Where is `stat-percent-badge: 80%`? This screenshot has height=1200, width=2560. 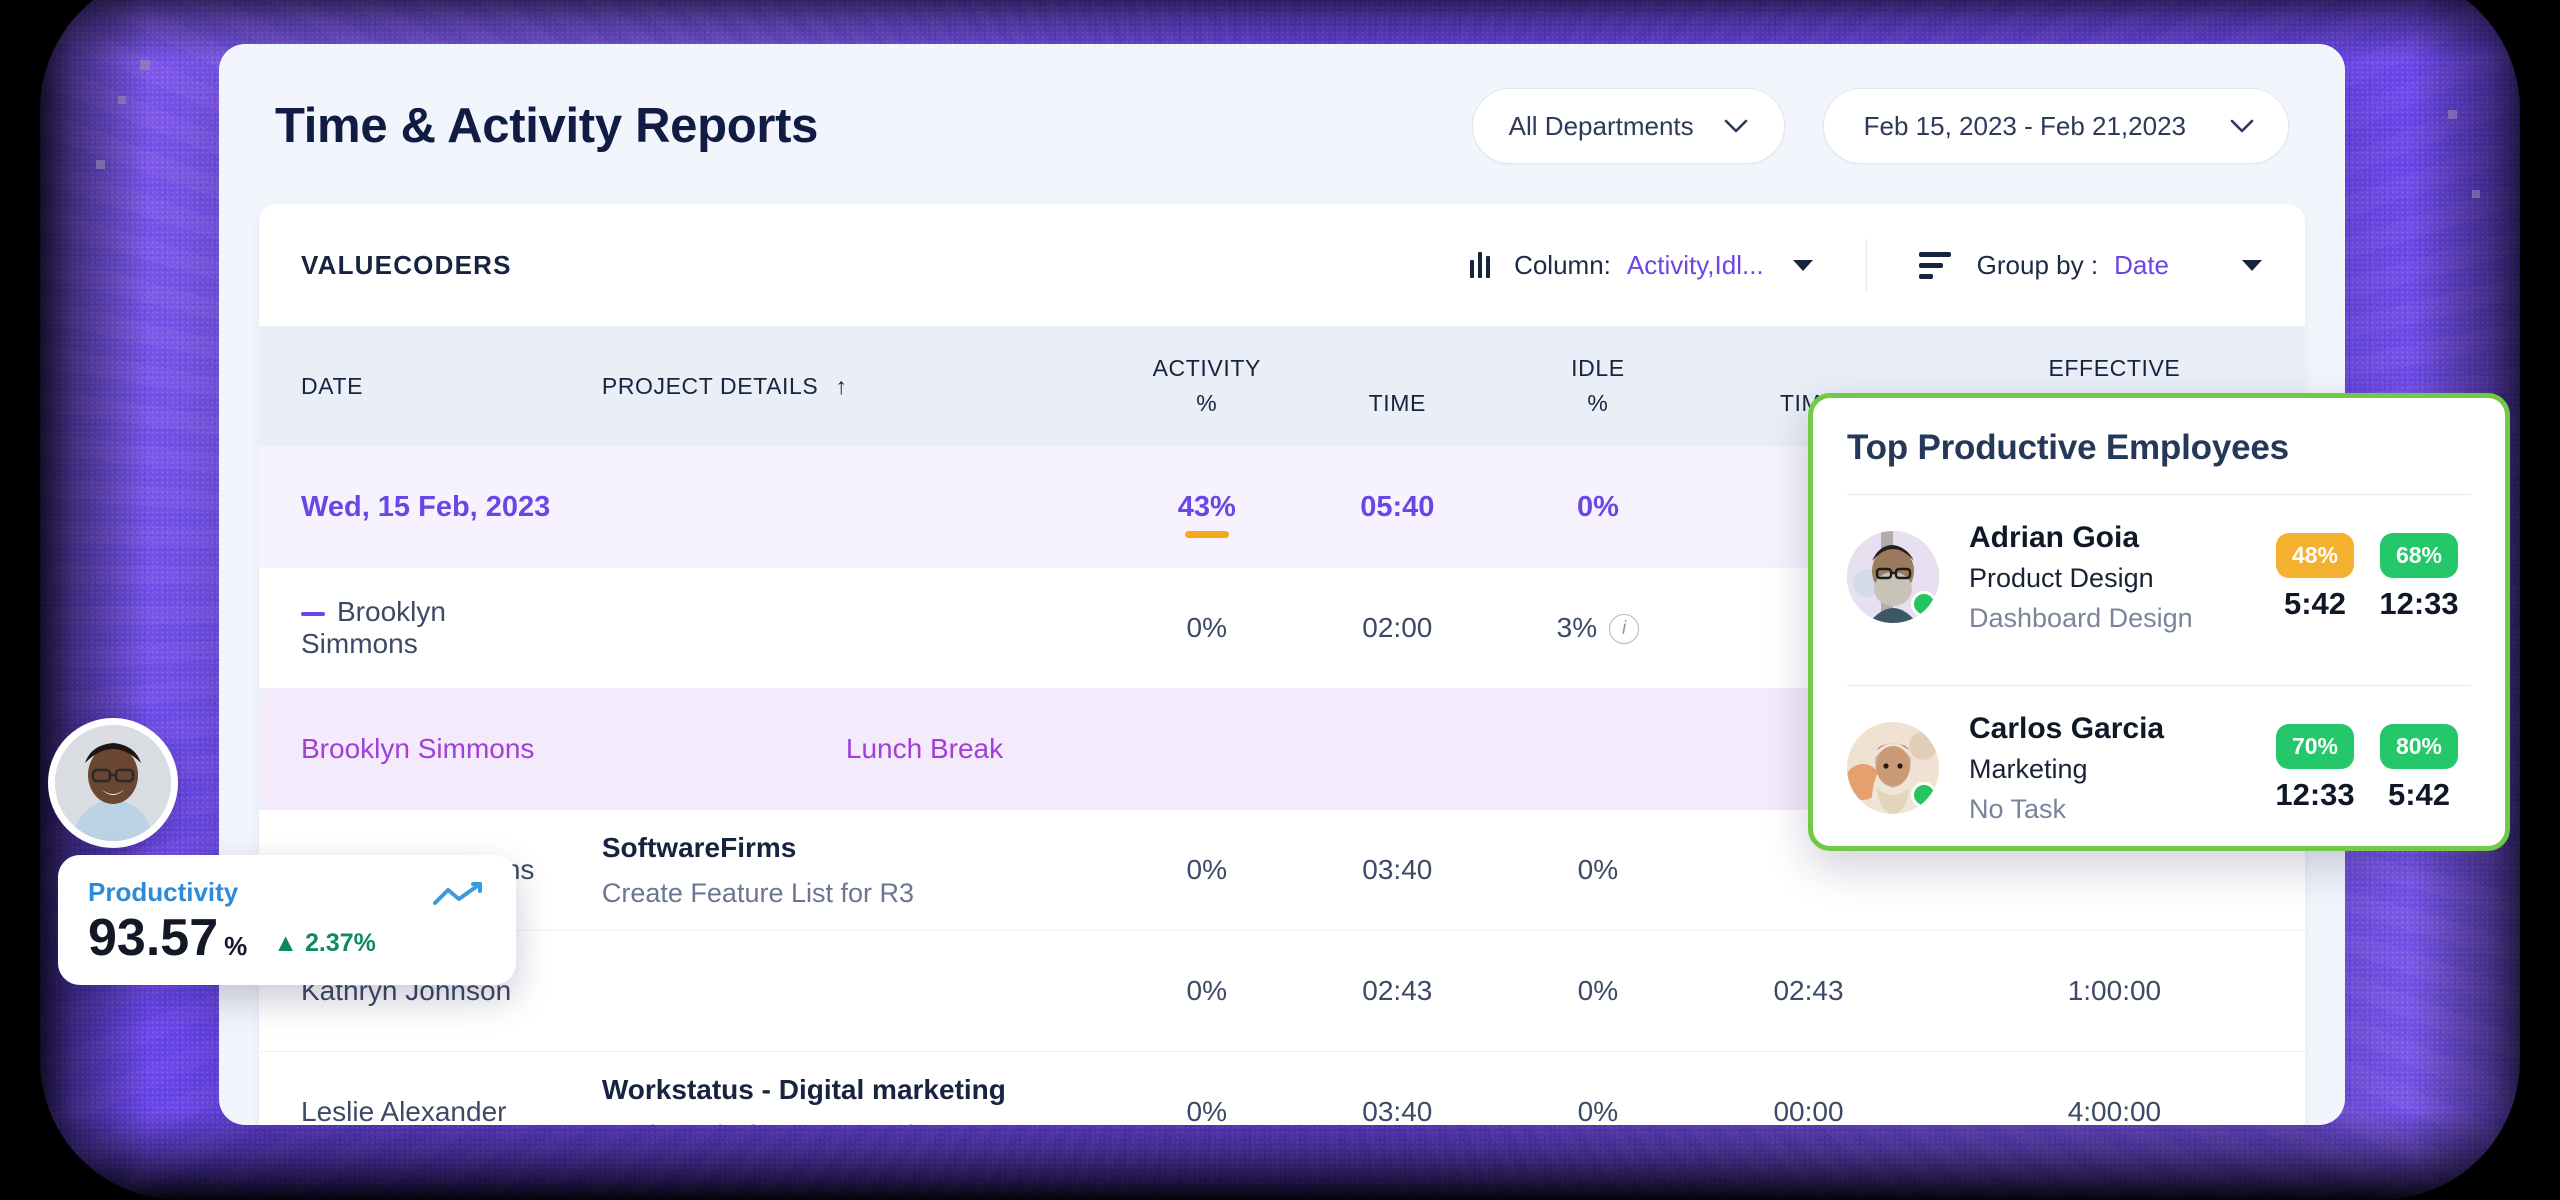
stat-percent-badge: 80% is located at coordinates (2419, 746).